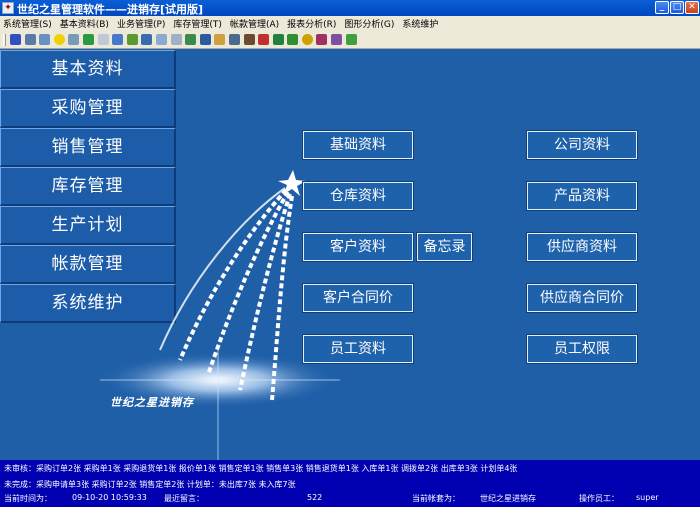 The height and width of the screenshot is (507, 700). I want to click on maximize-button: □, so click(677, 7).